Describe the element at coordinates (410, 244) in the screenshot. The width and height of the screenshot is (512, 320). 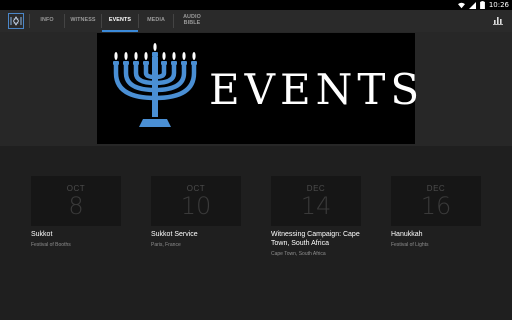
I see `event-subtitle: Festival of Lights` at that location.